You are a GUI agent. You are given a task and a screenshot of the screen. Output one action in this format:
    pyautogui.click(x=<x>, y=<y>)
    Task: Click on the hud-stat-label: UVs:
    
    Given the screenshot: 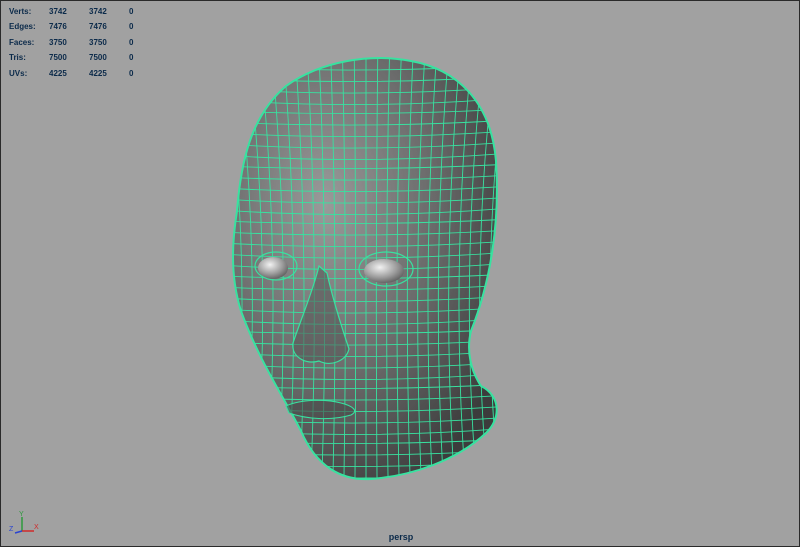 What is the action you would take?
    pyautogui.click(x=18, y=73)
    